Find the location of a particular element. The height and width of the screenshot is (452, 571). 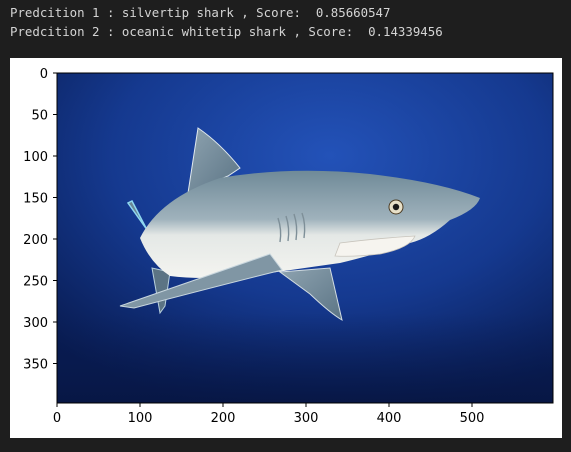

eye-pupil is located at coordinates (396, 207).